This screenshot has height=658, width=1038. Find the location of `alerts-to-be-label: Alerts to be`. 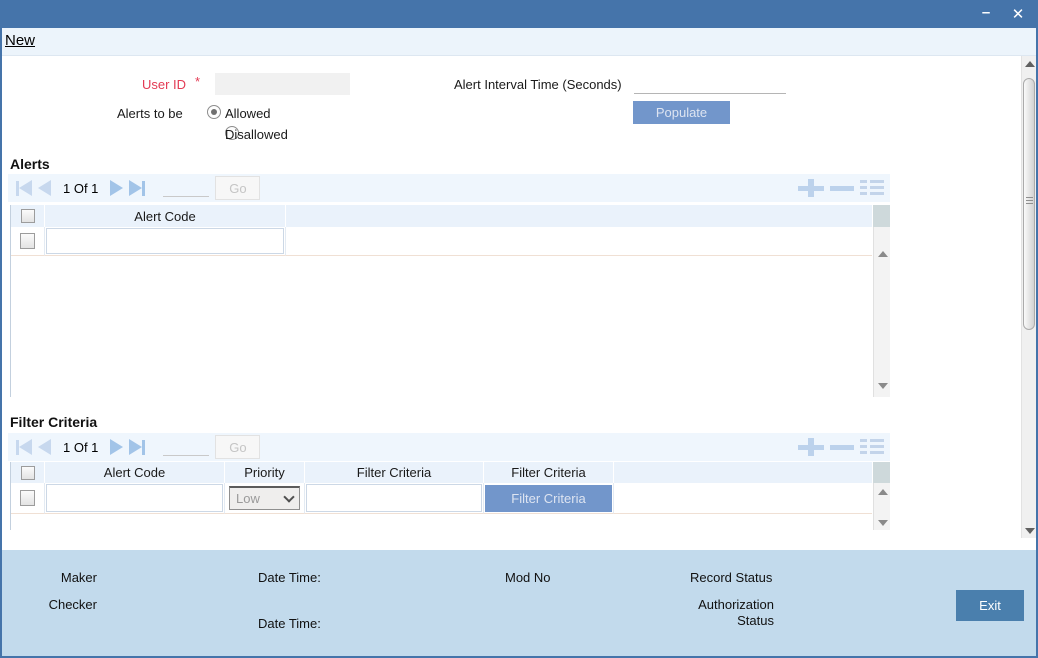

alerts-to-be-label: Alerts to be is located at coordinates (150, 113).